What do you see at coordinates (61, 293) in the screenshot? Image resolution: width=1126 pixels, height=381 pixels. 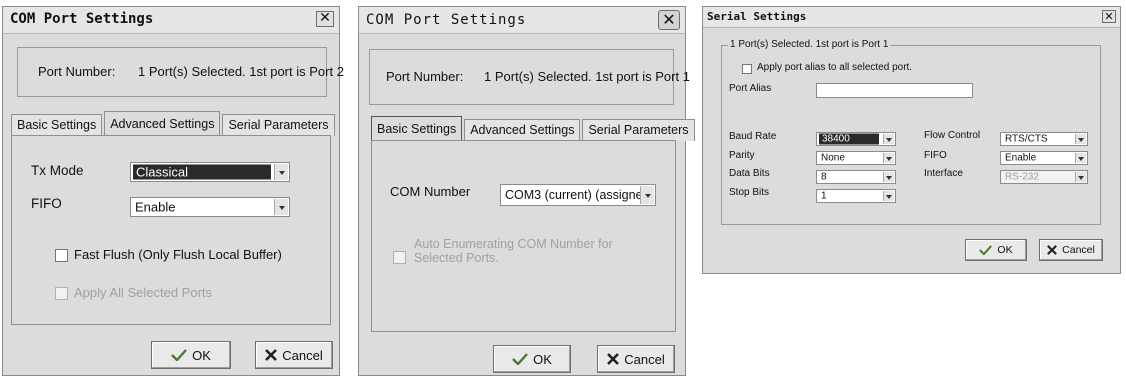 I see `apply-all-checkbox` at bounding box center [61, 293].